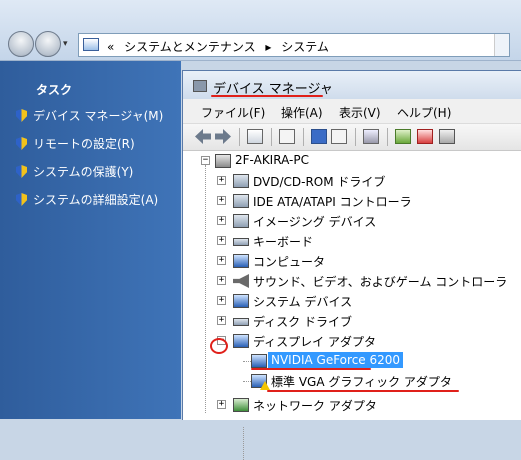 The width and height of the screenshot is (521, 460). Describe the element at coordinates (189, 47) in the screenshot. I see `breadcrumb-system-maintenance: システムとメンテナンス` at that location.